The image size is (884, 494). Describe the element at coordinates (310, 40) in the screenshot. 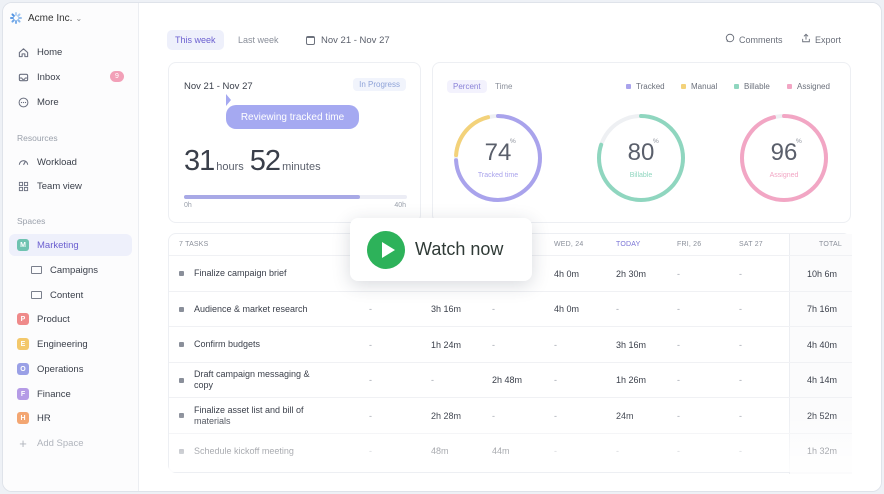

I see `calendar-icon` at that location.